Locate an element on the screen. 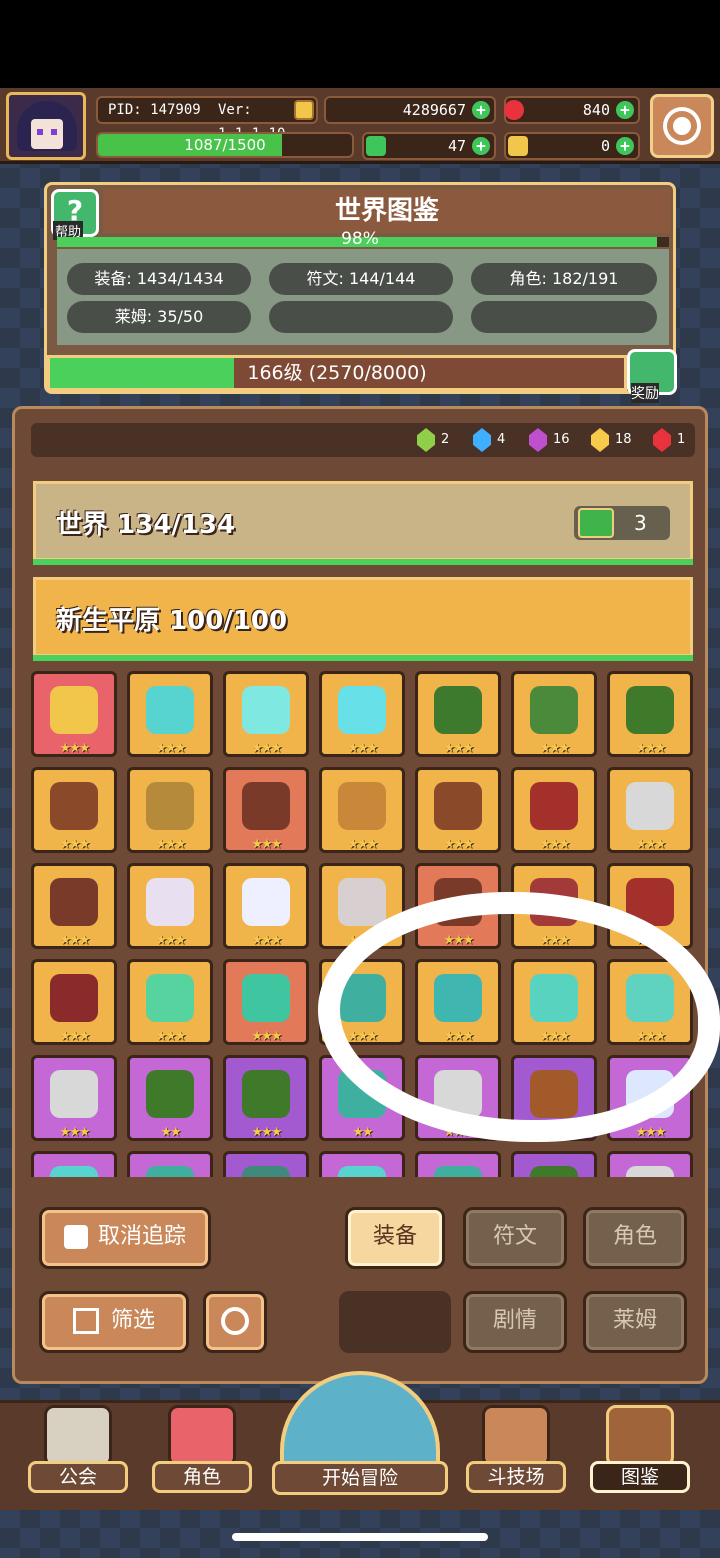 Image resolution: width=720 pixels, height=1558 pixels. add-keys-plus-icon: + is located at coordinates (625, 146).